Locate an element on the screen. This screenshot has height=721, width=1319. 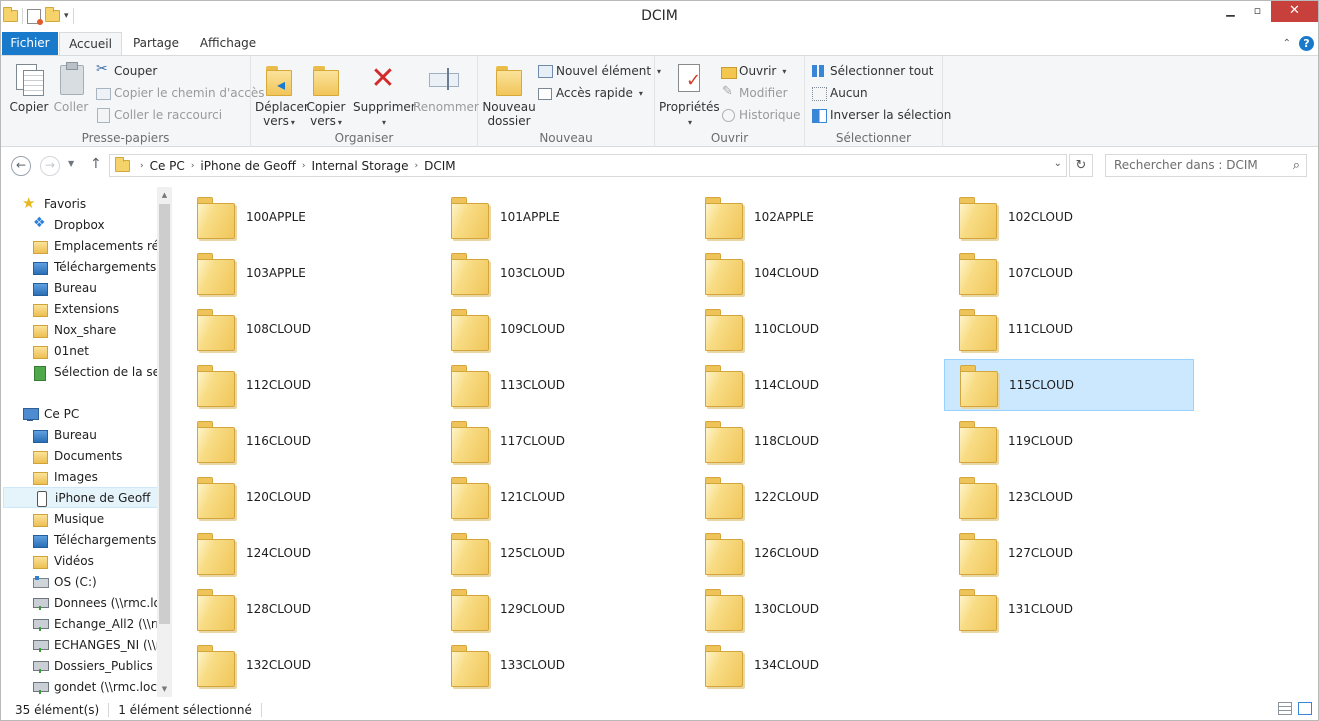
open-button: Ouvrir ▾ is located at coordinates (753, 71).